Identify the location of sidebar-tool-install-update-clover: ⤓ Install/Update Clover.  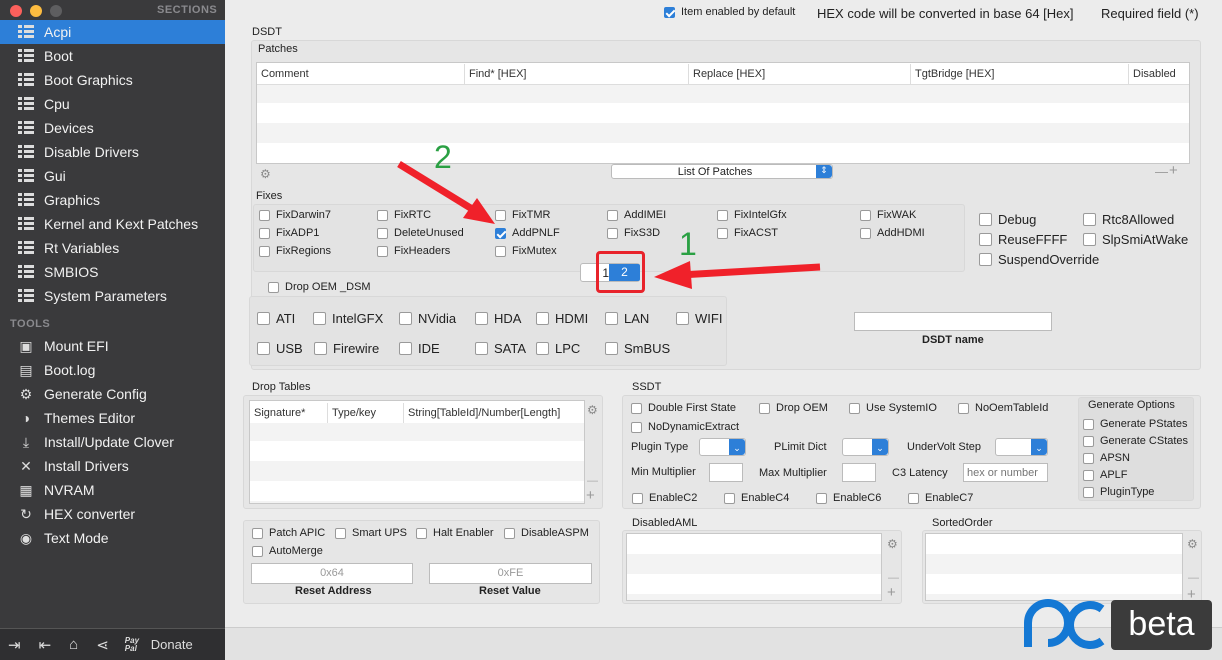
(112, 442).